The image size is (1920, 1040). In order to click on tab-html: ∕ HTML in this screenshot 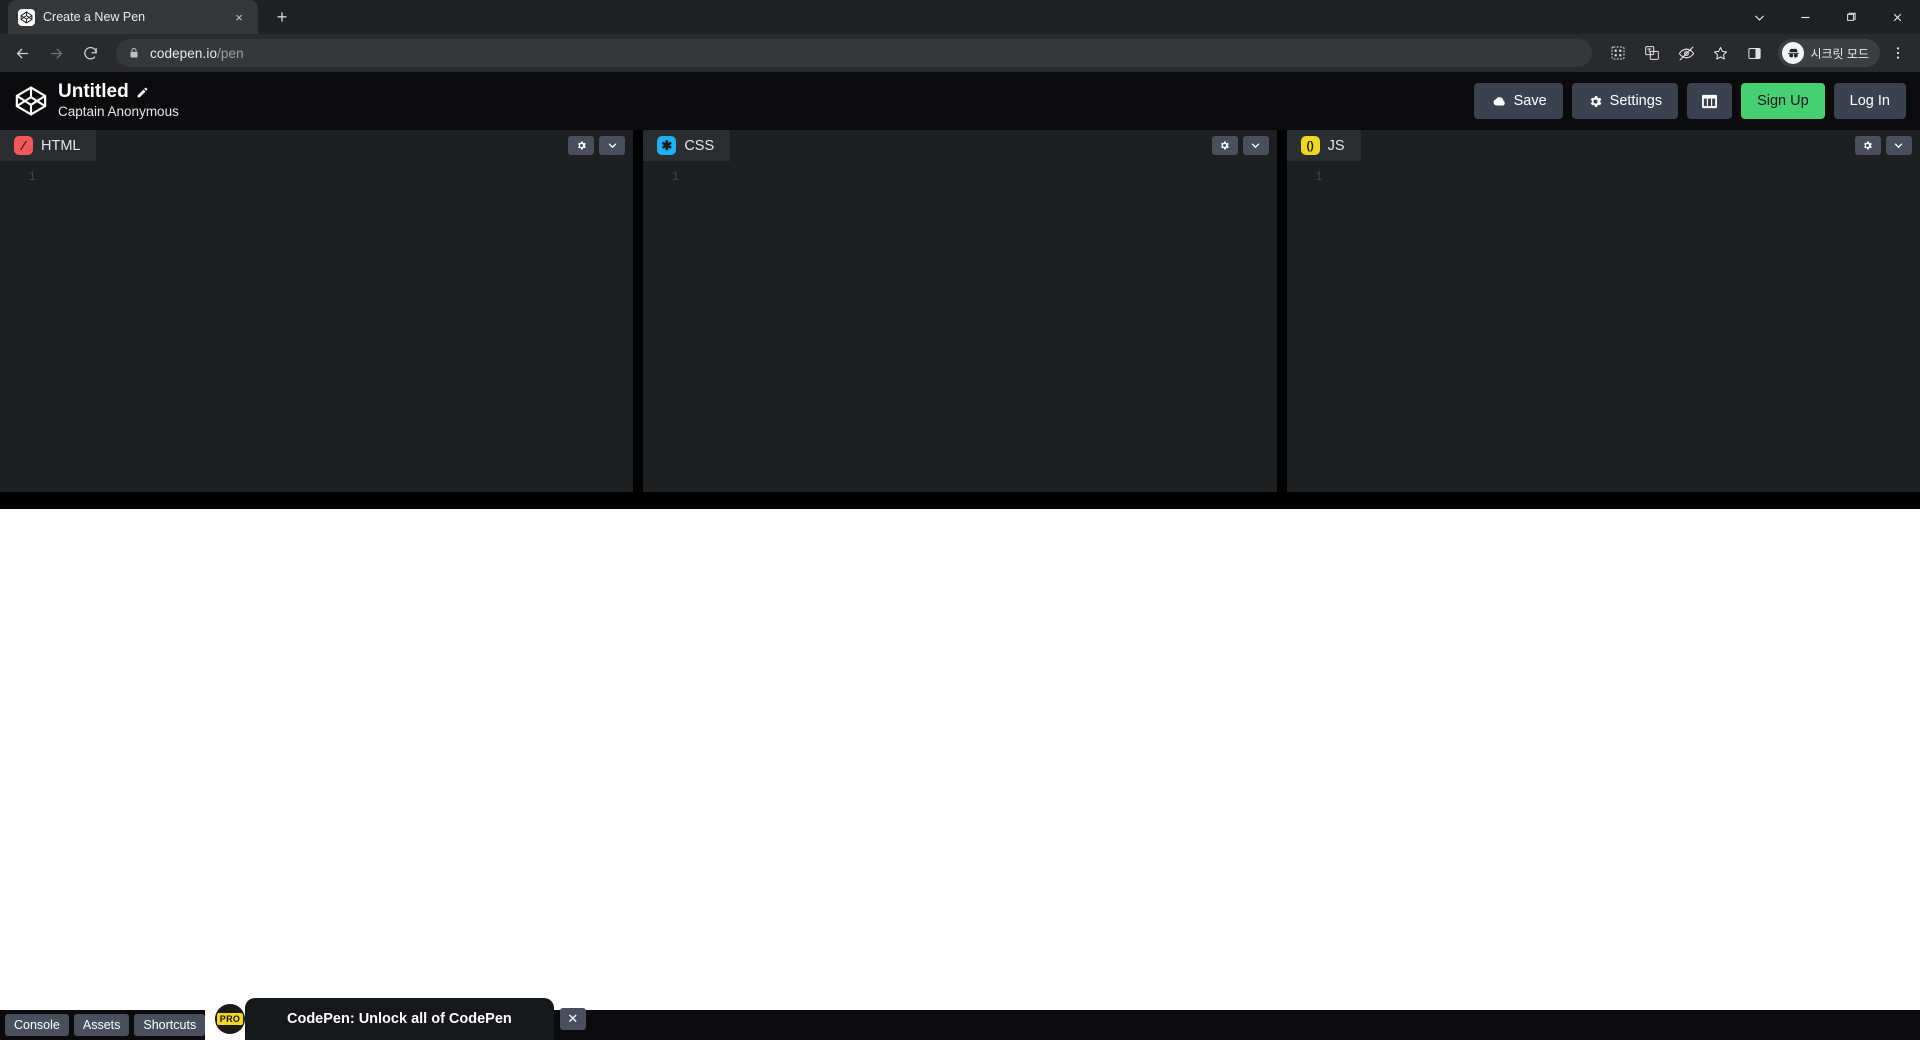, I will do `click(48, 145)`.